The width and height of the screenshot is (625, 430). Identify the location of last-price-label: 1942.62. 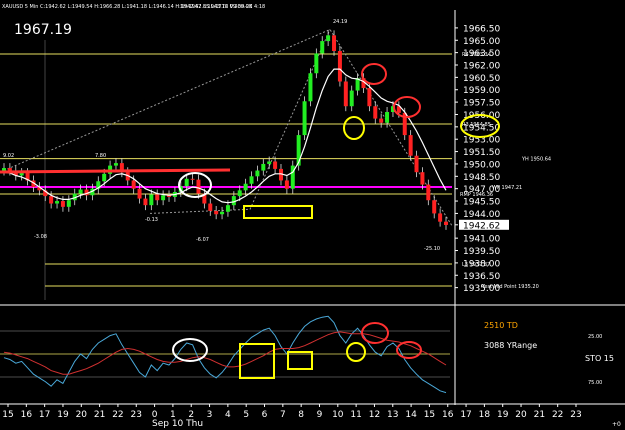
(481, 226).